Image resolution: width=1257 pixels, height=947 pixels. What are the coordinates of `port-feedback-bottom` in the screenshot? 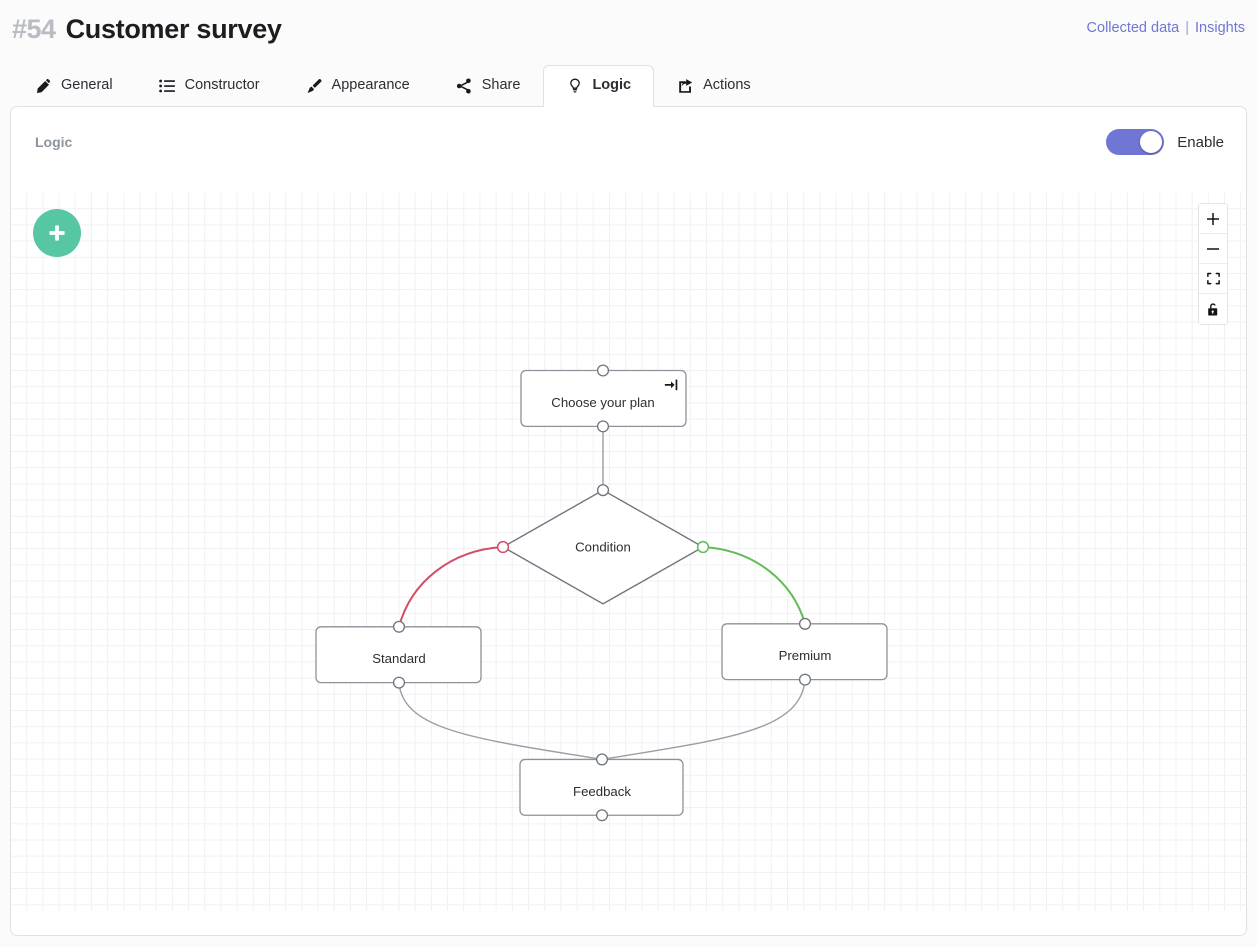 It's located at (602, 815).